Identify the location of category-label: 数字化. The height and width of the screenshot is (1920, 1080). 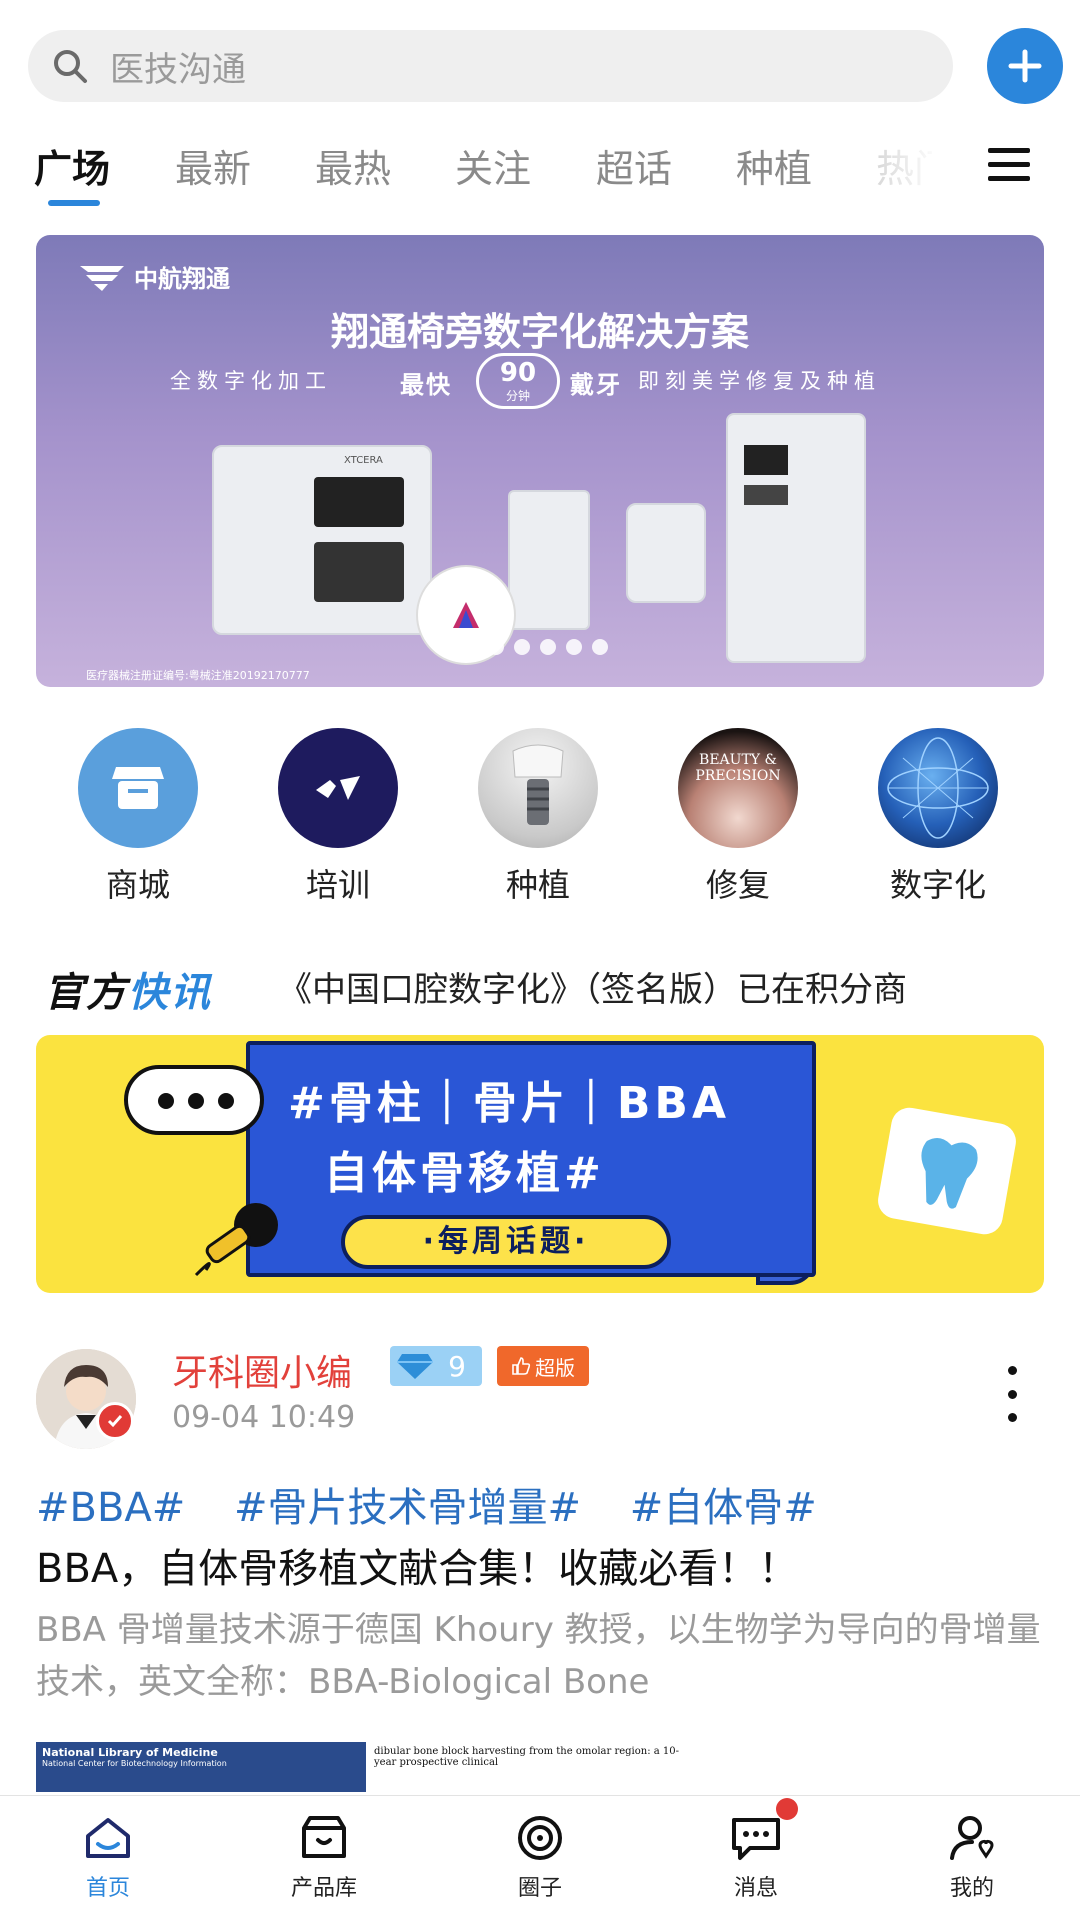
(937, 885).